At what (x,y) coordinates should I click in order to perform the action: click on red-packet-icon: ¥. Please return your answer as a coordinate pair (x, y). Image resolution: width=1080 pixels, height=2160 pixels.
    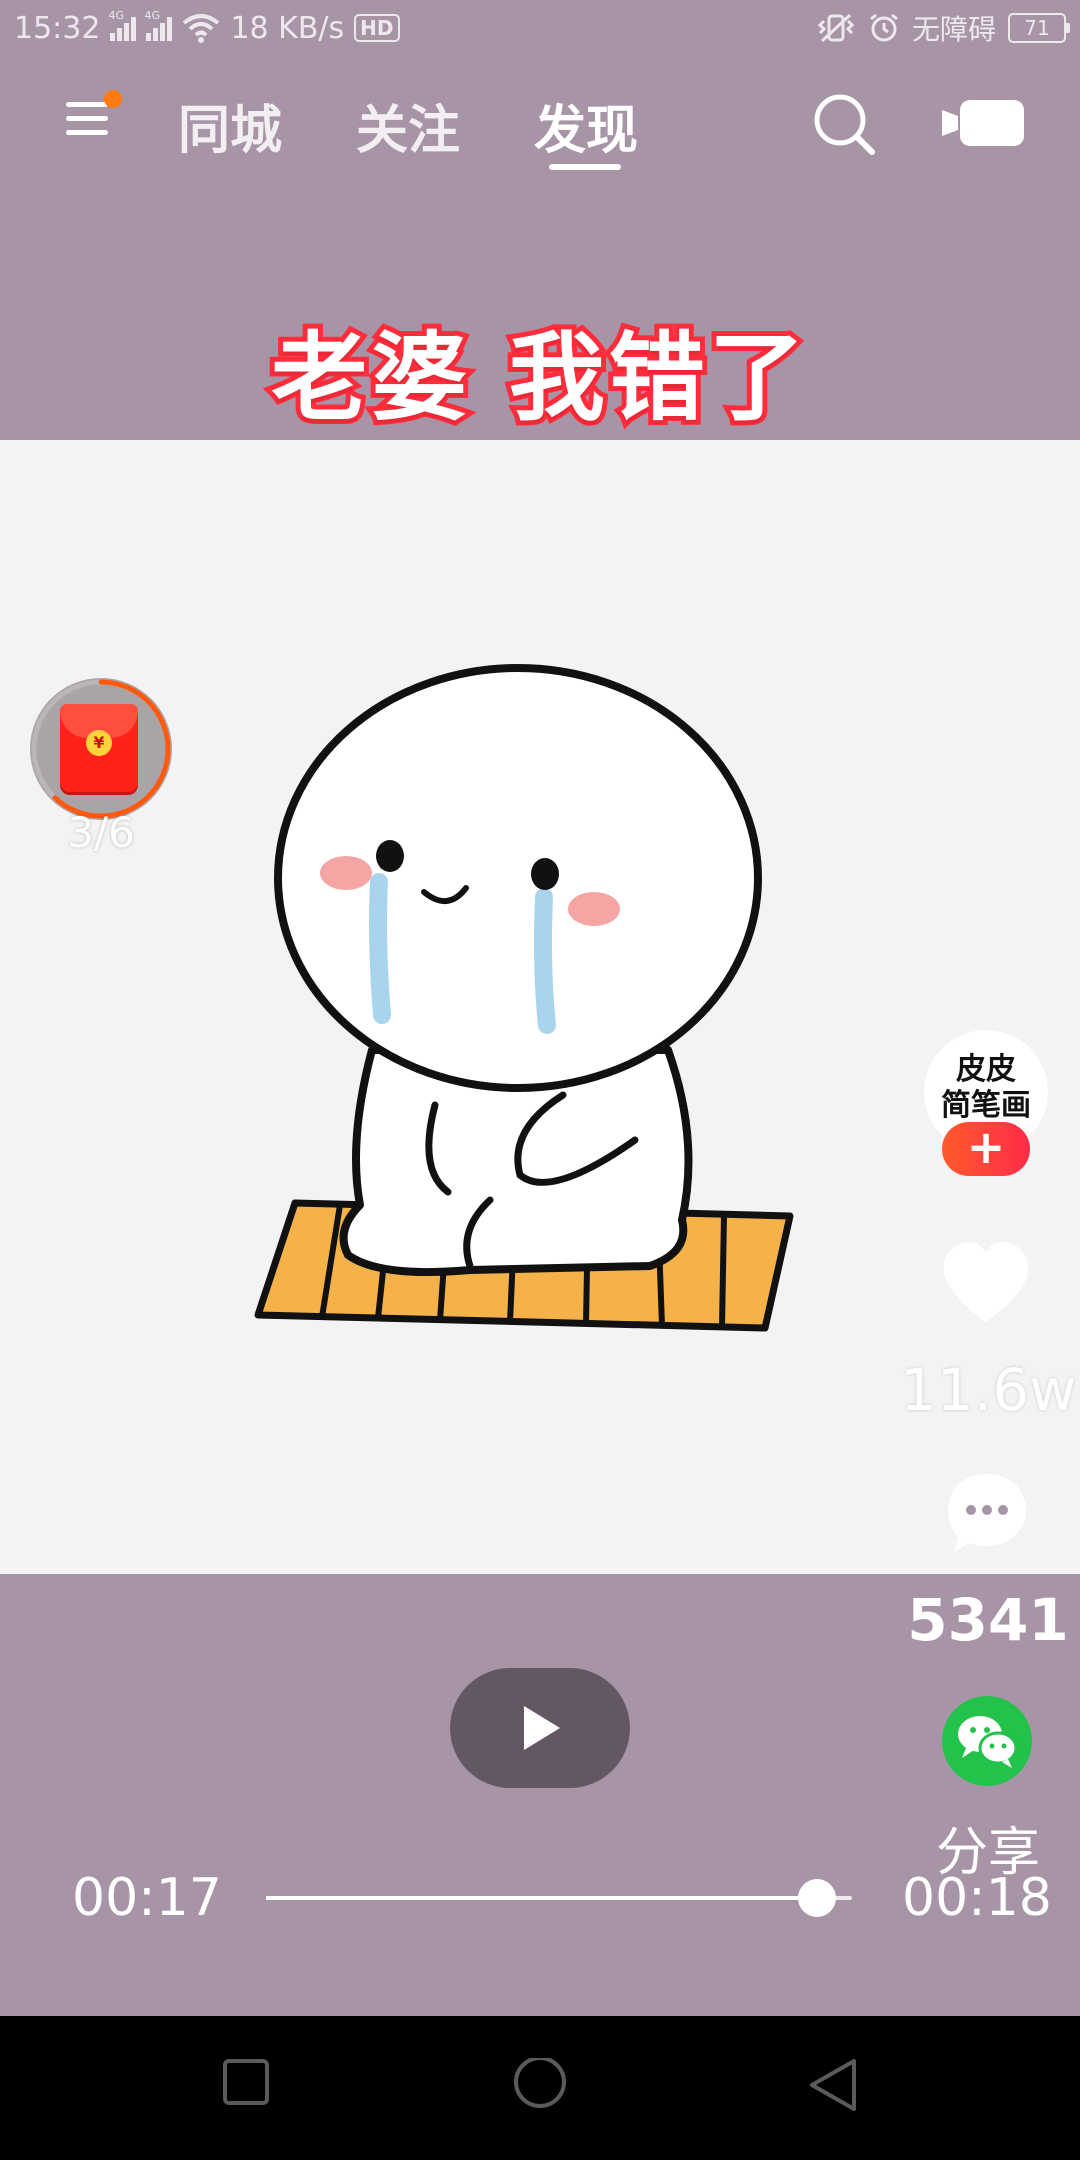
    Looking at the image, I should click on (99, 748).